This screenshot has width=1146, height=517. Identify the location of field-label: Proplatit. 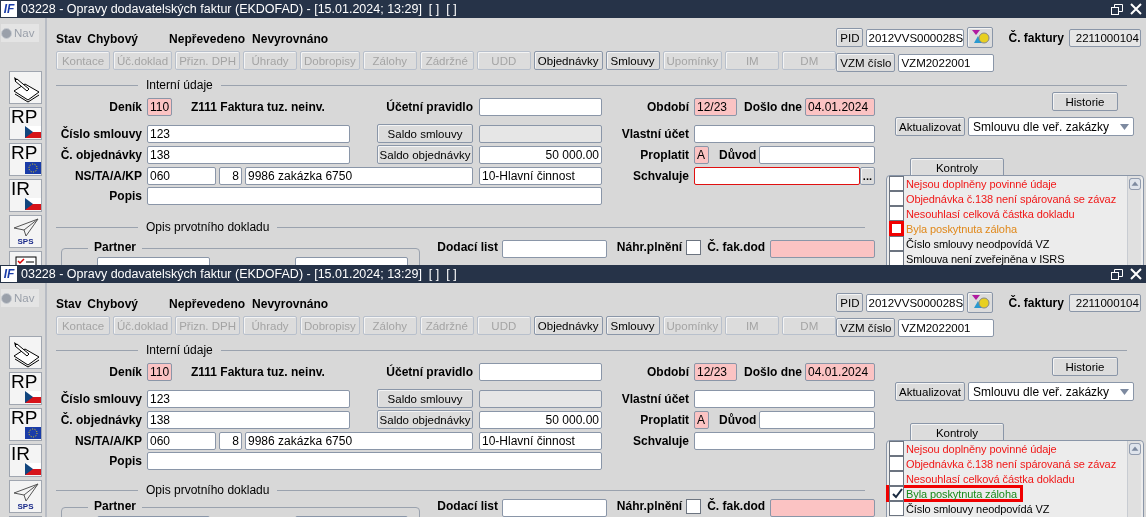
(664, 419).